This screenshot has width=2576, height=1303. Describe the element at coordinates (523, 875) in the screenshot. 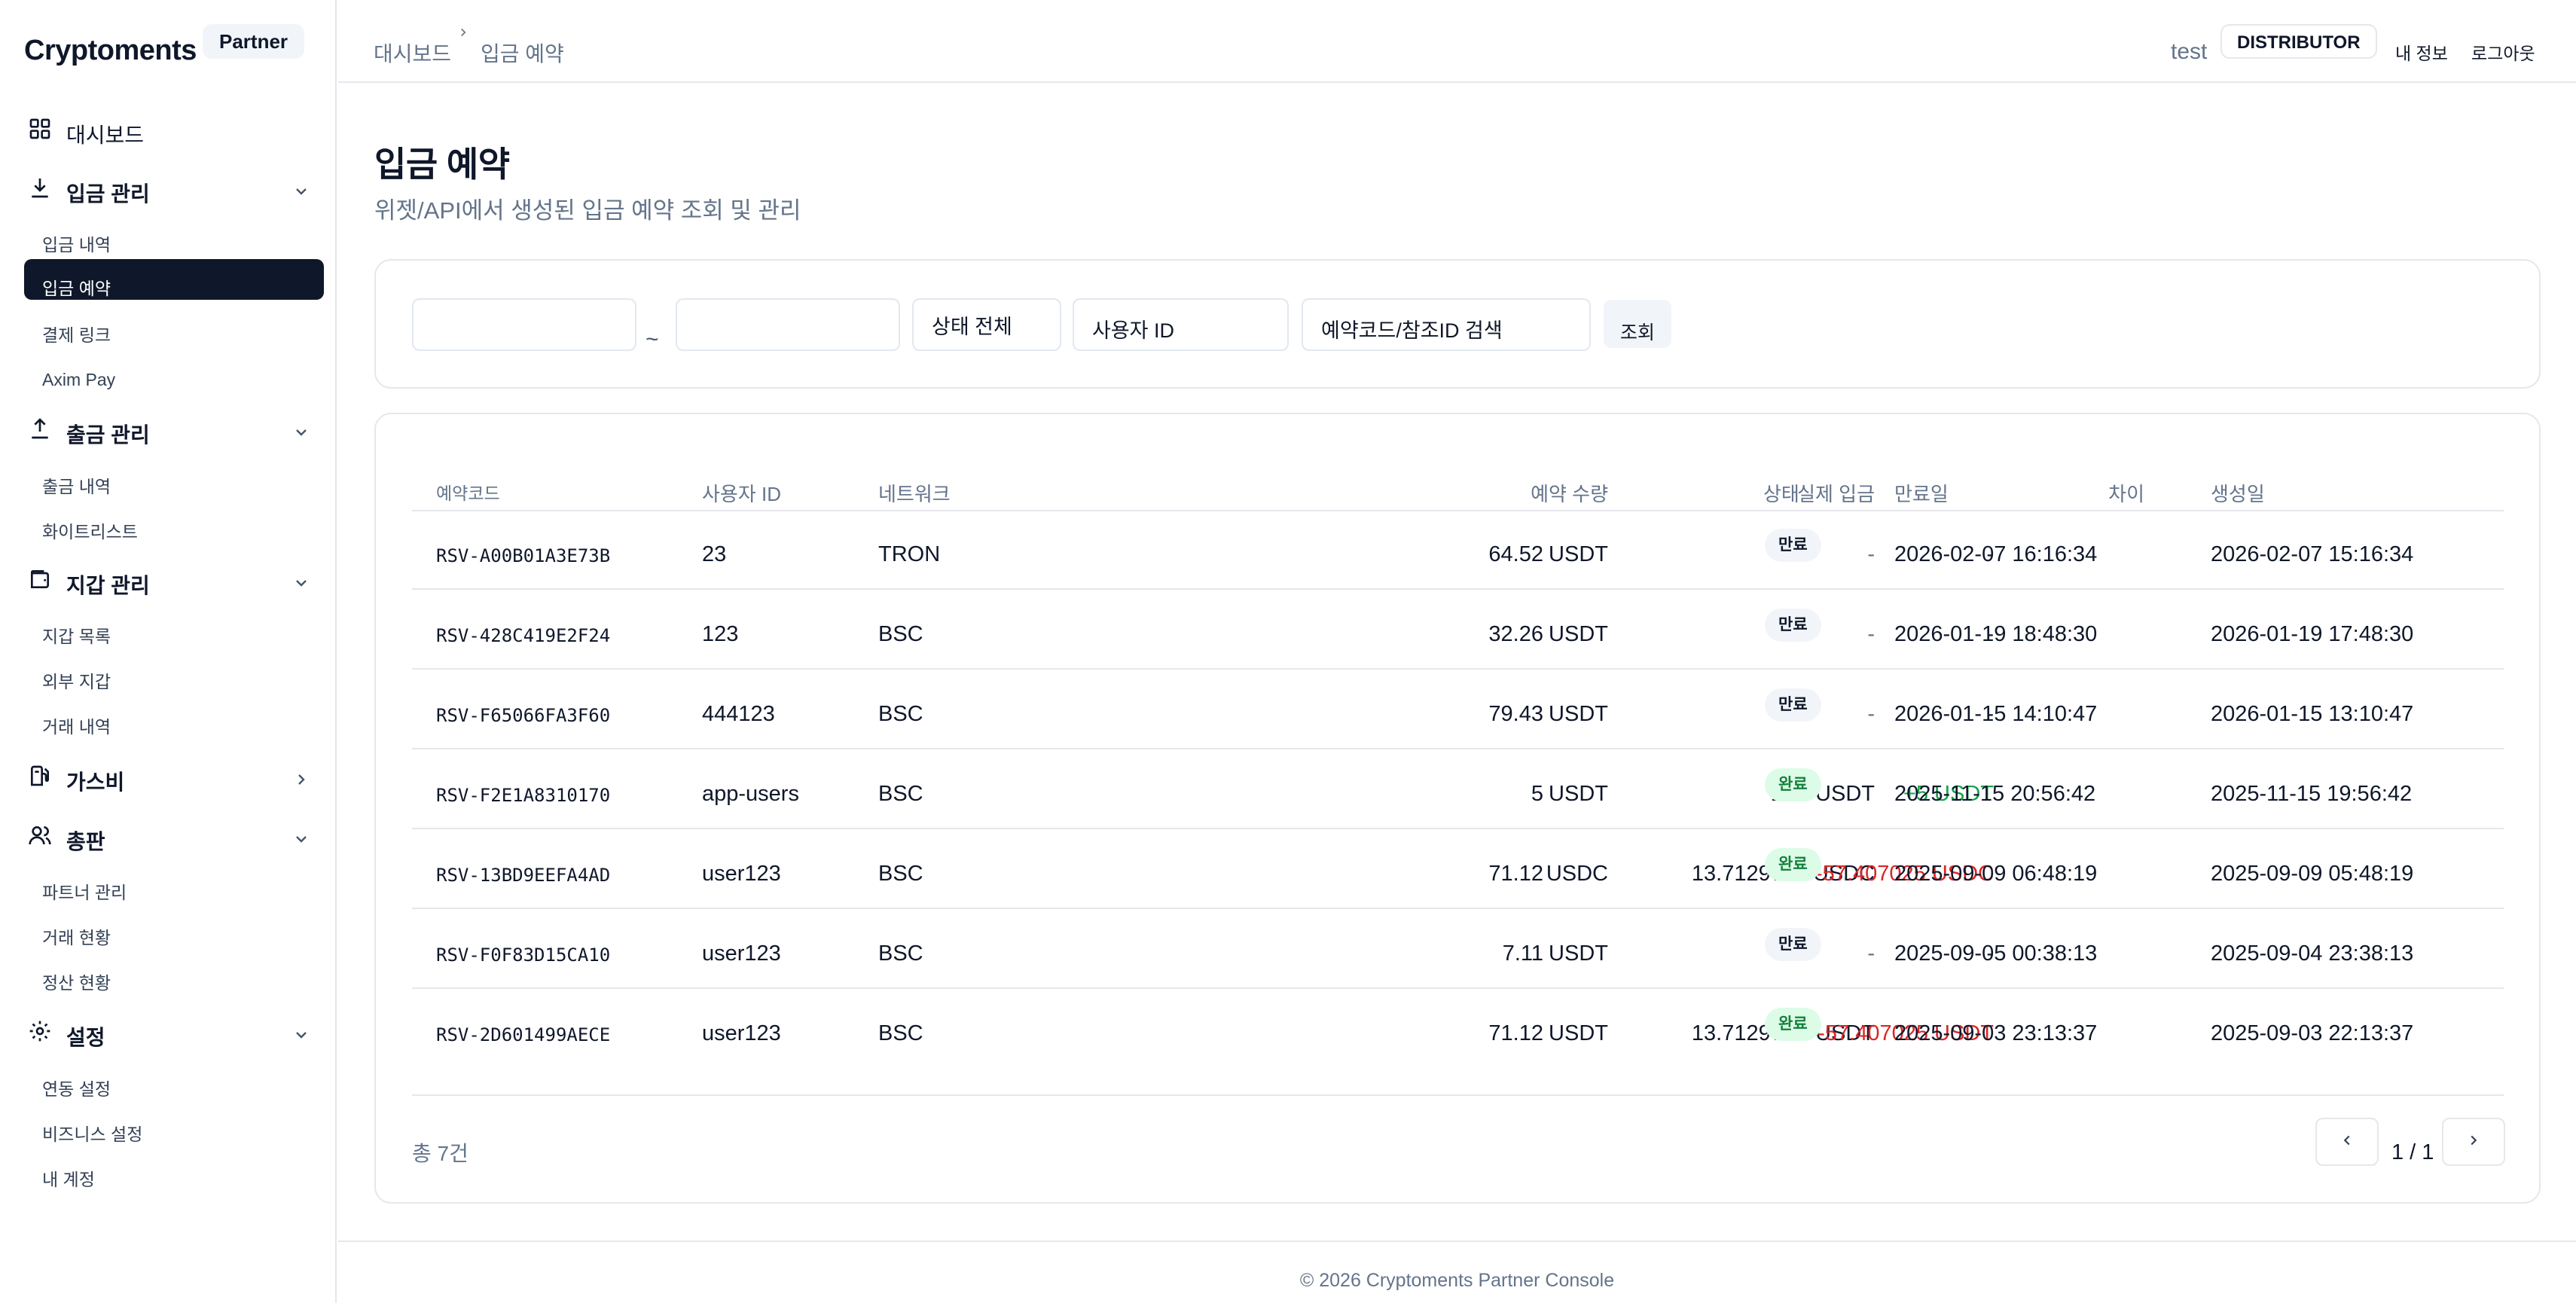

I see `reservation-code: RSV-13BD9EEFA4AD` at that location.